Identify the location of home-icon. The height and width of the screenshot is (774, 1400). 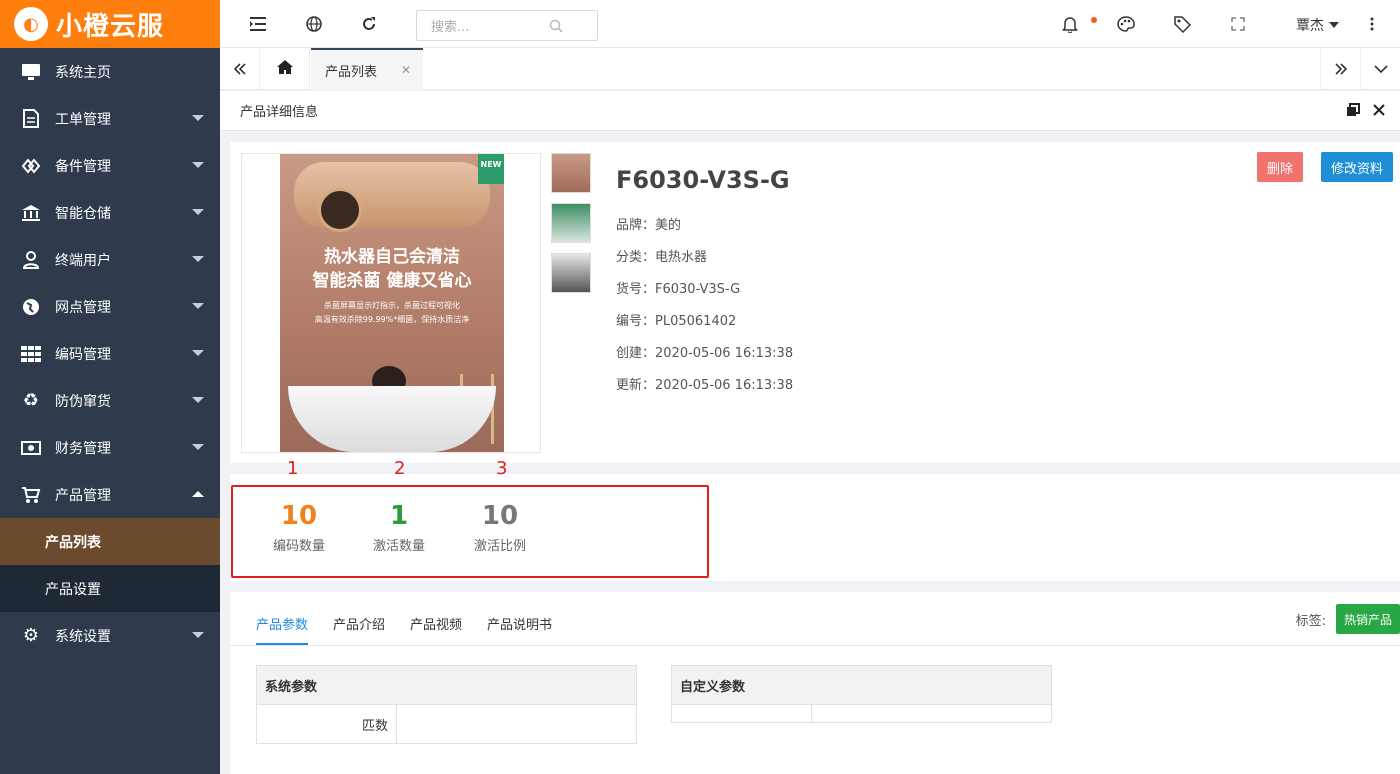
(285, 69).